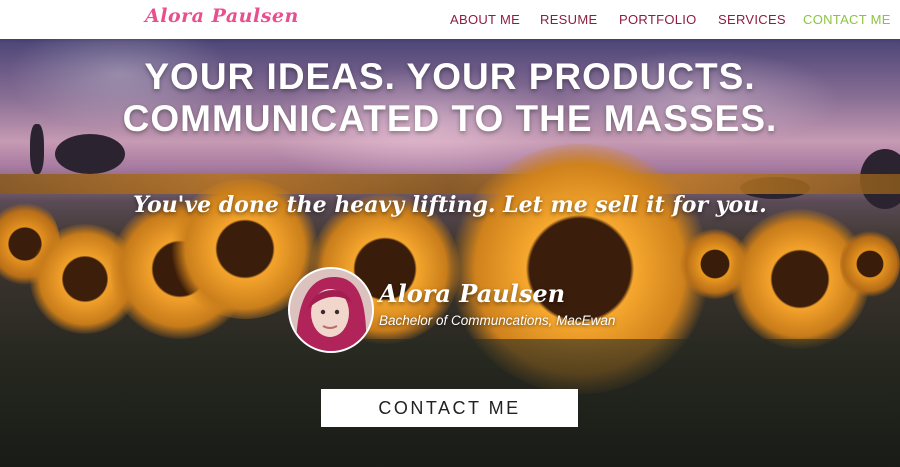  Describe the element at coordinates (450, 76) in the screenshot. I see `hero-headline-line1: YOUR IDEAS. YOUR PRODUCTS.` at that location.